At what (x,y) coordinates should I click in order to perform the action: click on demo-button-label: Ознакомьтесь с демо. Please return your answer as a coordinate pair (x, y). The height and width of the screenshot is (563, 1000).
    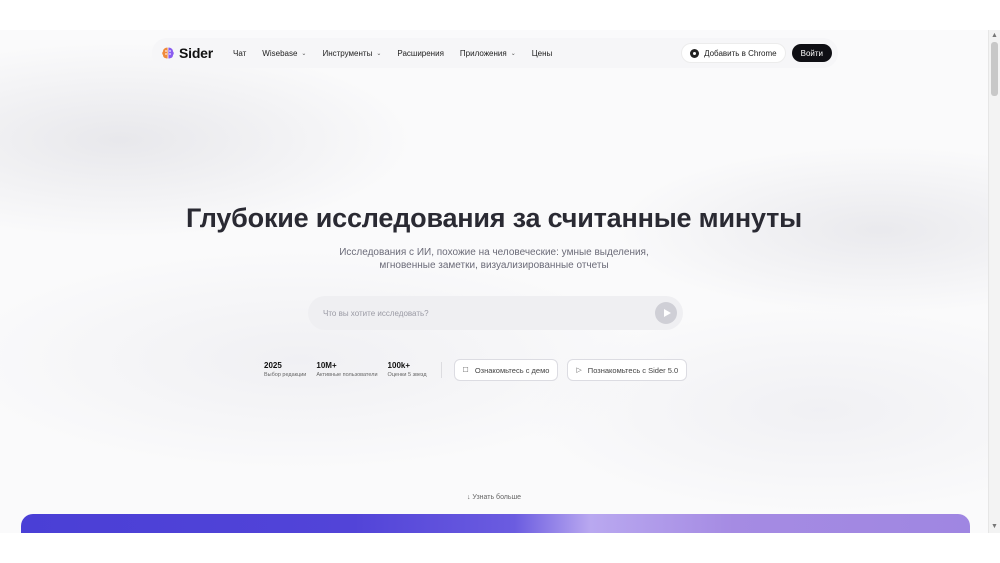
    Looking at the image, I should click on (512, 370).